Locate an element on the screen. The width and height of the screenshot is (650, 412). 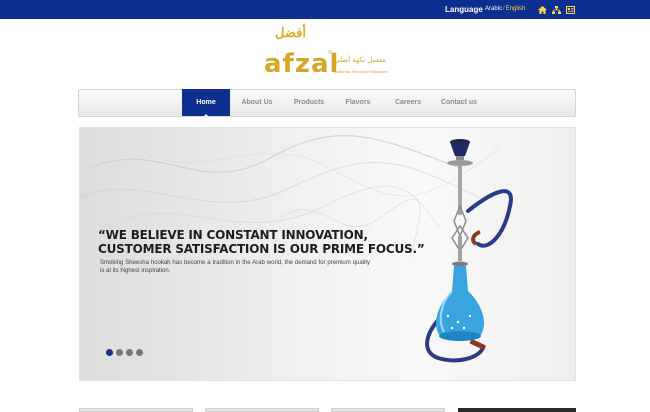
logo-arabic-mark: أفضل is located at coordinates (290, 33).